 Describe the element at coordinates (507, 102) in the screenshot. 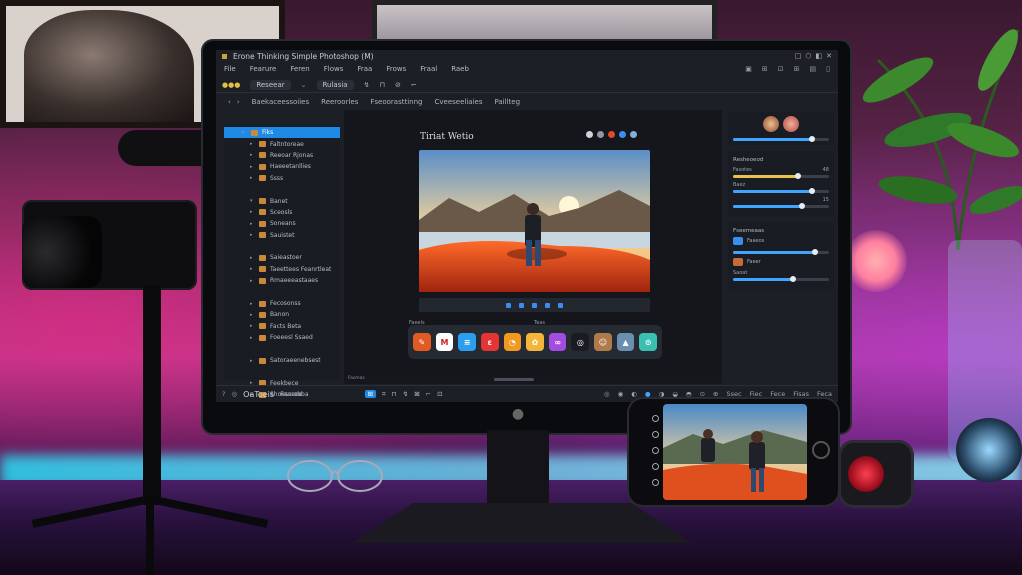

I see `tab: Paillteg` at that location.